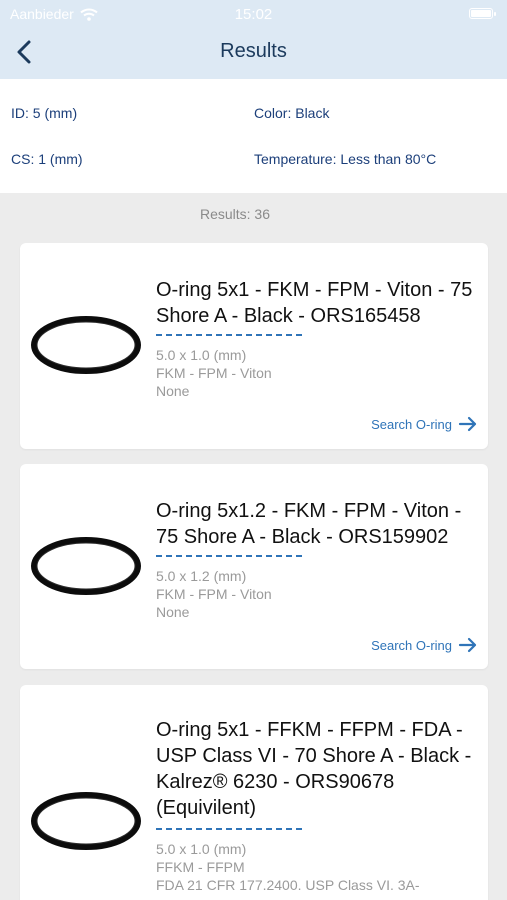 This screenshot has height=900, width=507. What do you see at coordinates (288, 885) in the screenshot?
I see `product-certification: FDA 21 CFR 177.2400. USP Class VI. 3A-` at bounding box center [288, 885].